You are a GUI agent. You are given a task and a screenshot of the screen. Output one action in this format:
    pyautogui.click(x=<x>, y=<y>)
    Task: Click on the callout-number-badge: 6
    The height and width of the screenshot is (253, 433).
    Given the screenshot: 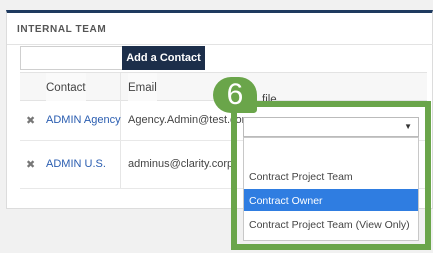 What is the action you would take?
    pyautogui.click(x=235, y=95)
    